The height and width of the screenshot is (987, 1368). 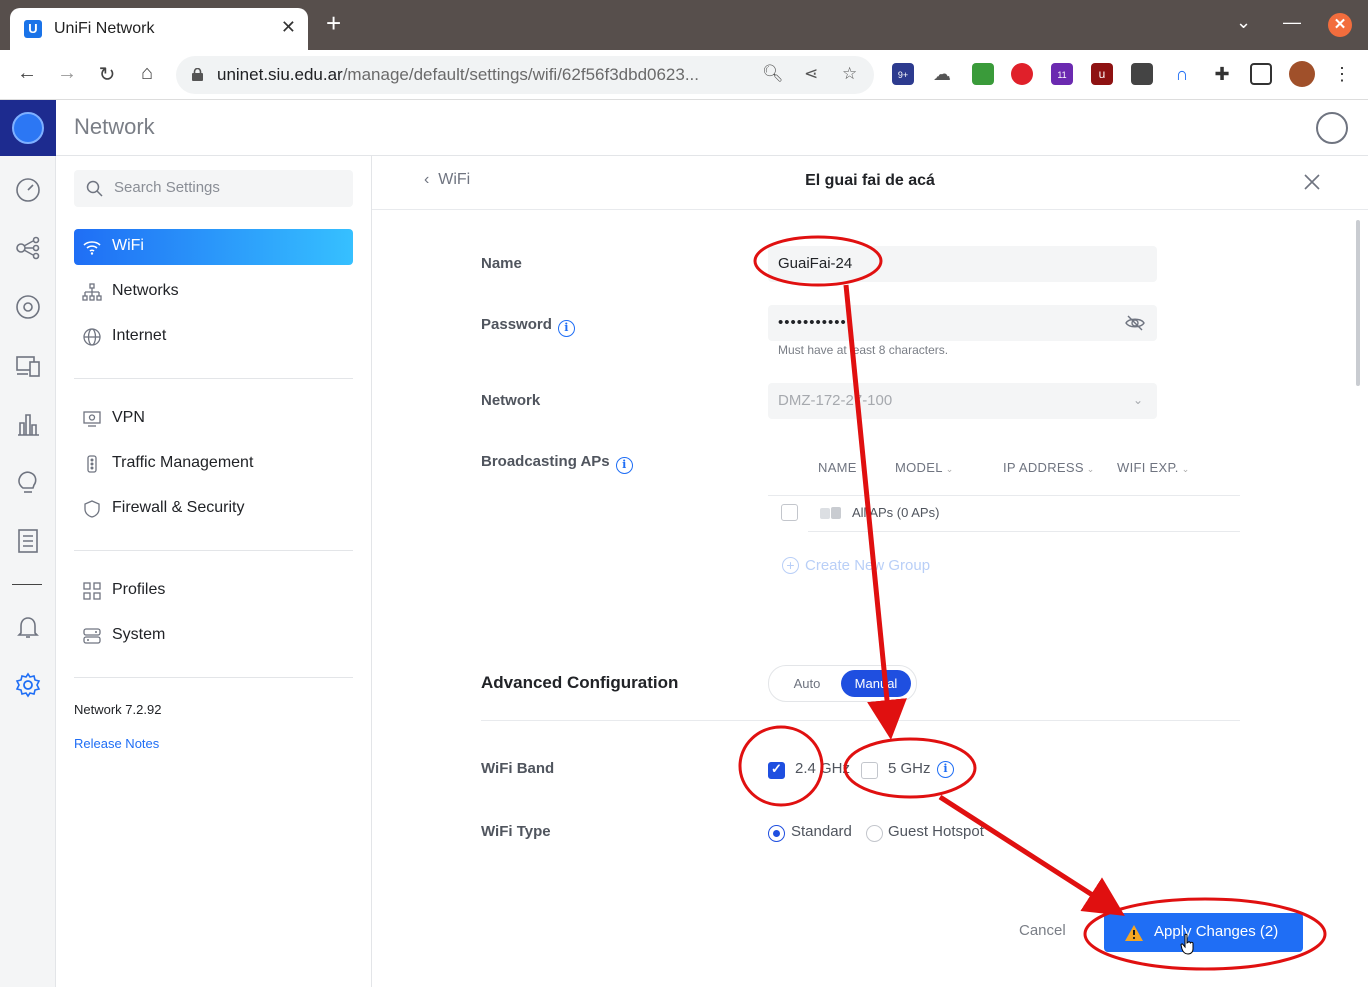 I want to click on close-icon, so click(x=1312, y=182).